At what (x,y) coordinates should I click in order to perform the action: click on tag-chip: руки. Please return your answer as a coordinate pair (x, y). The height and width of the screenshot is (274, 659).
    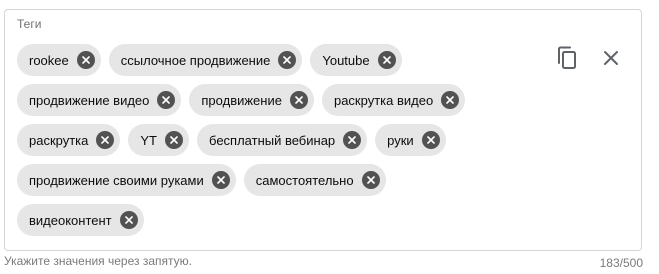
    Looking at the image, I should click on (410, 140).